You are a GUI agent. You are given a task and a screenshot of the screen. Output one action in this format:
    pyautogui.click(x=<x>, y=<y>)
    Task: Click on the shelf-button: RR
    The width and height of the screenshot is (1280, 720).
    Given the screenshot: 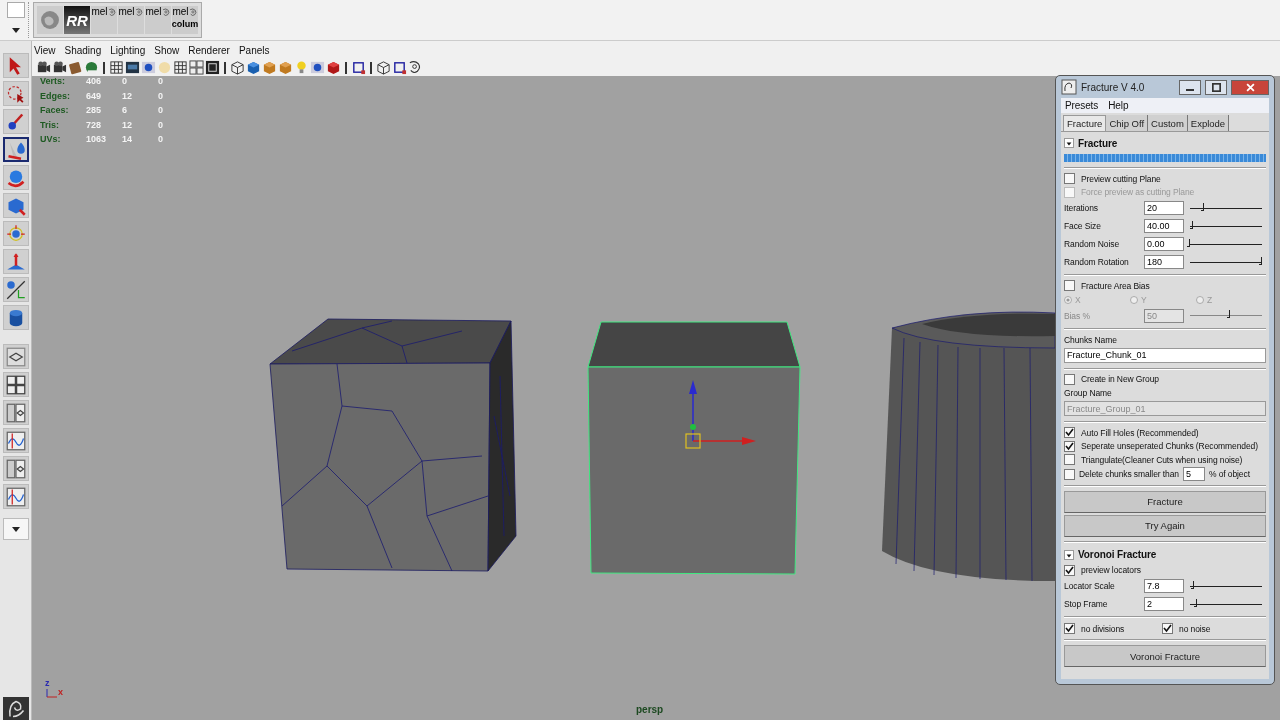 What is the action you would take?
    pyautogui.click(x=77, y=20)
    